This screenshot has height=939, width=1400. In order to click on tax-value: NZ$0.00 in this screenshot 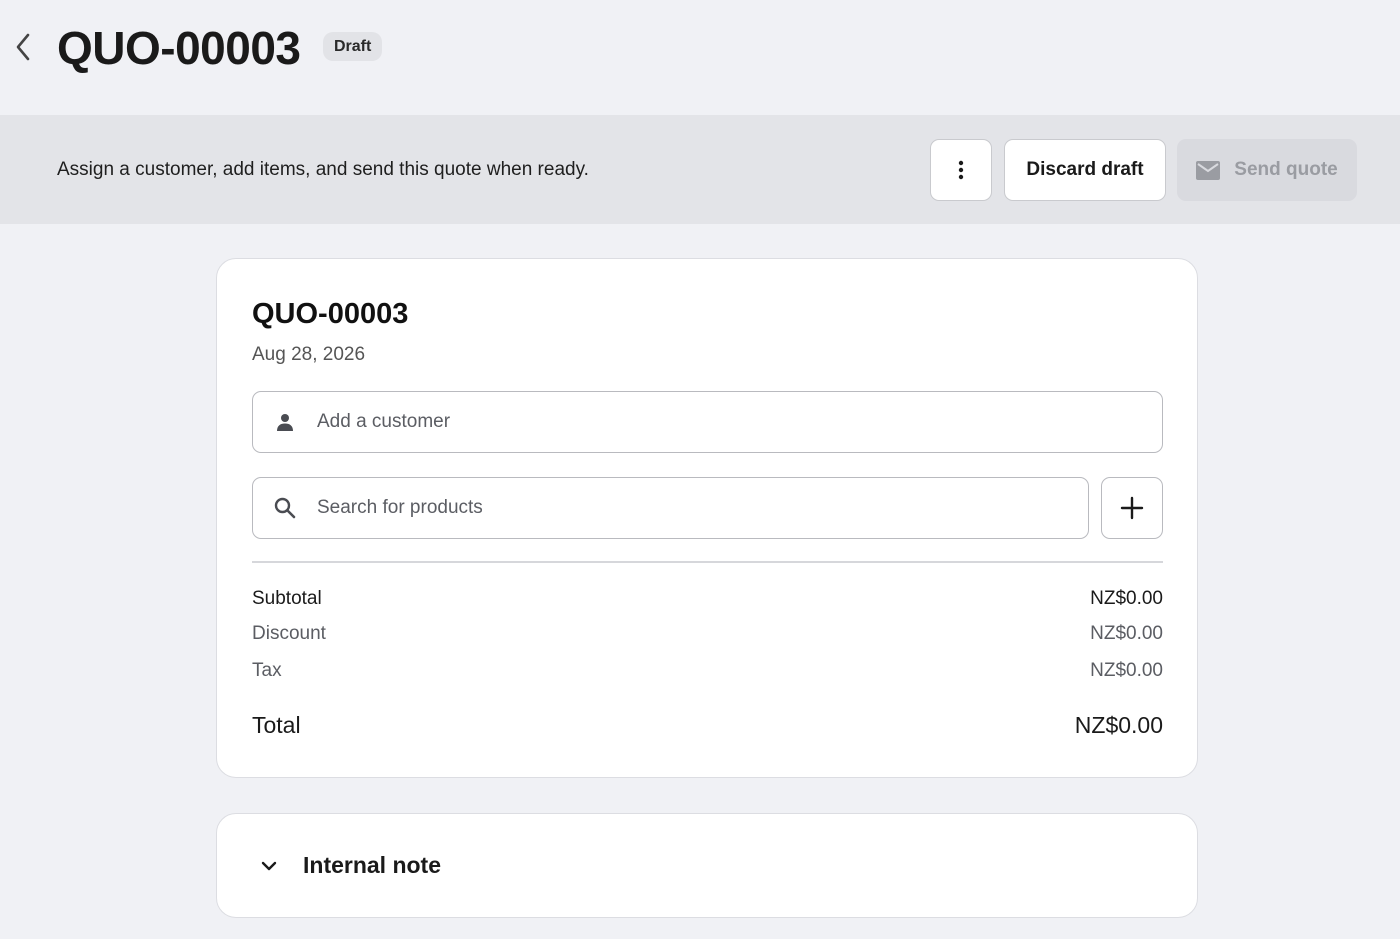, I will do `click(1126, 670)`.